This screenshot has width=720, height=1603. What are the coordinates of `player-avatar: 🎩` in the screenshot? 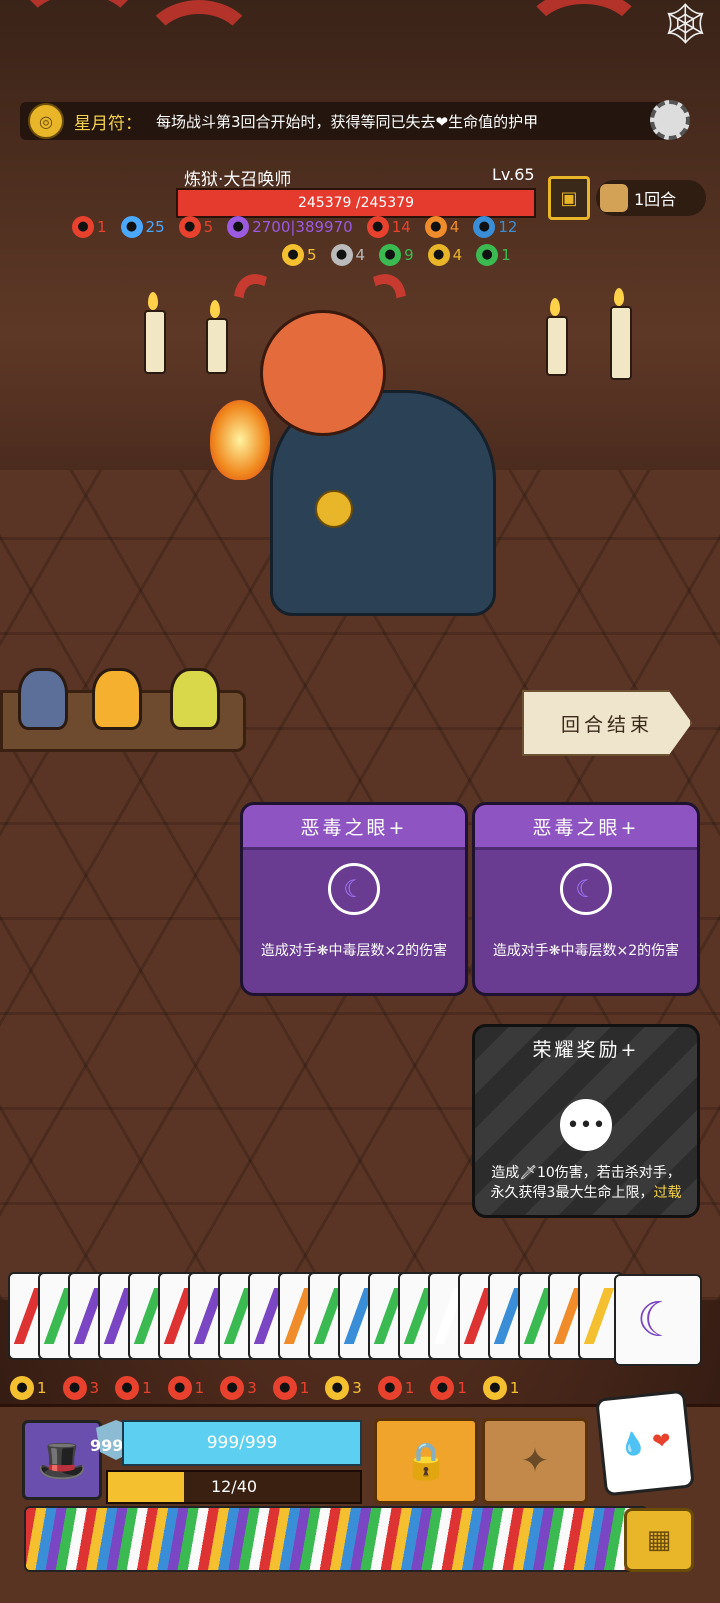 It's located at (62, 1460).